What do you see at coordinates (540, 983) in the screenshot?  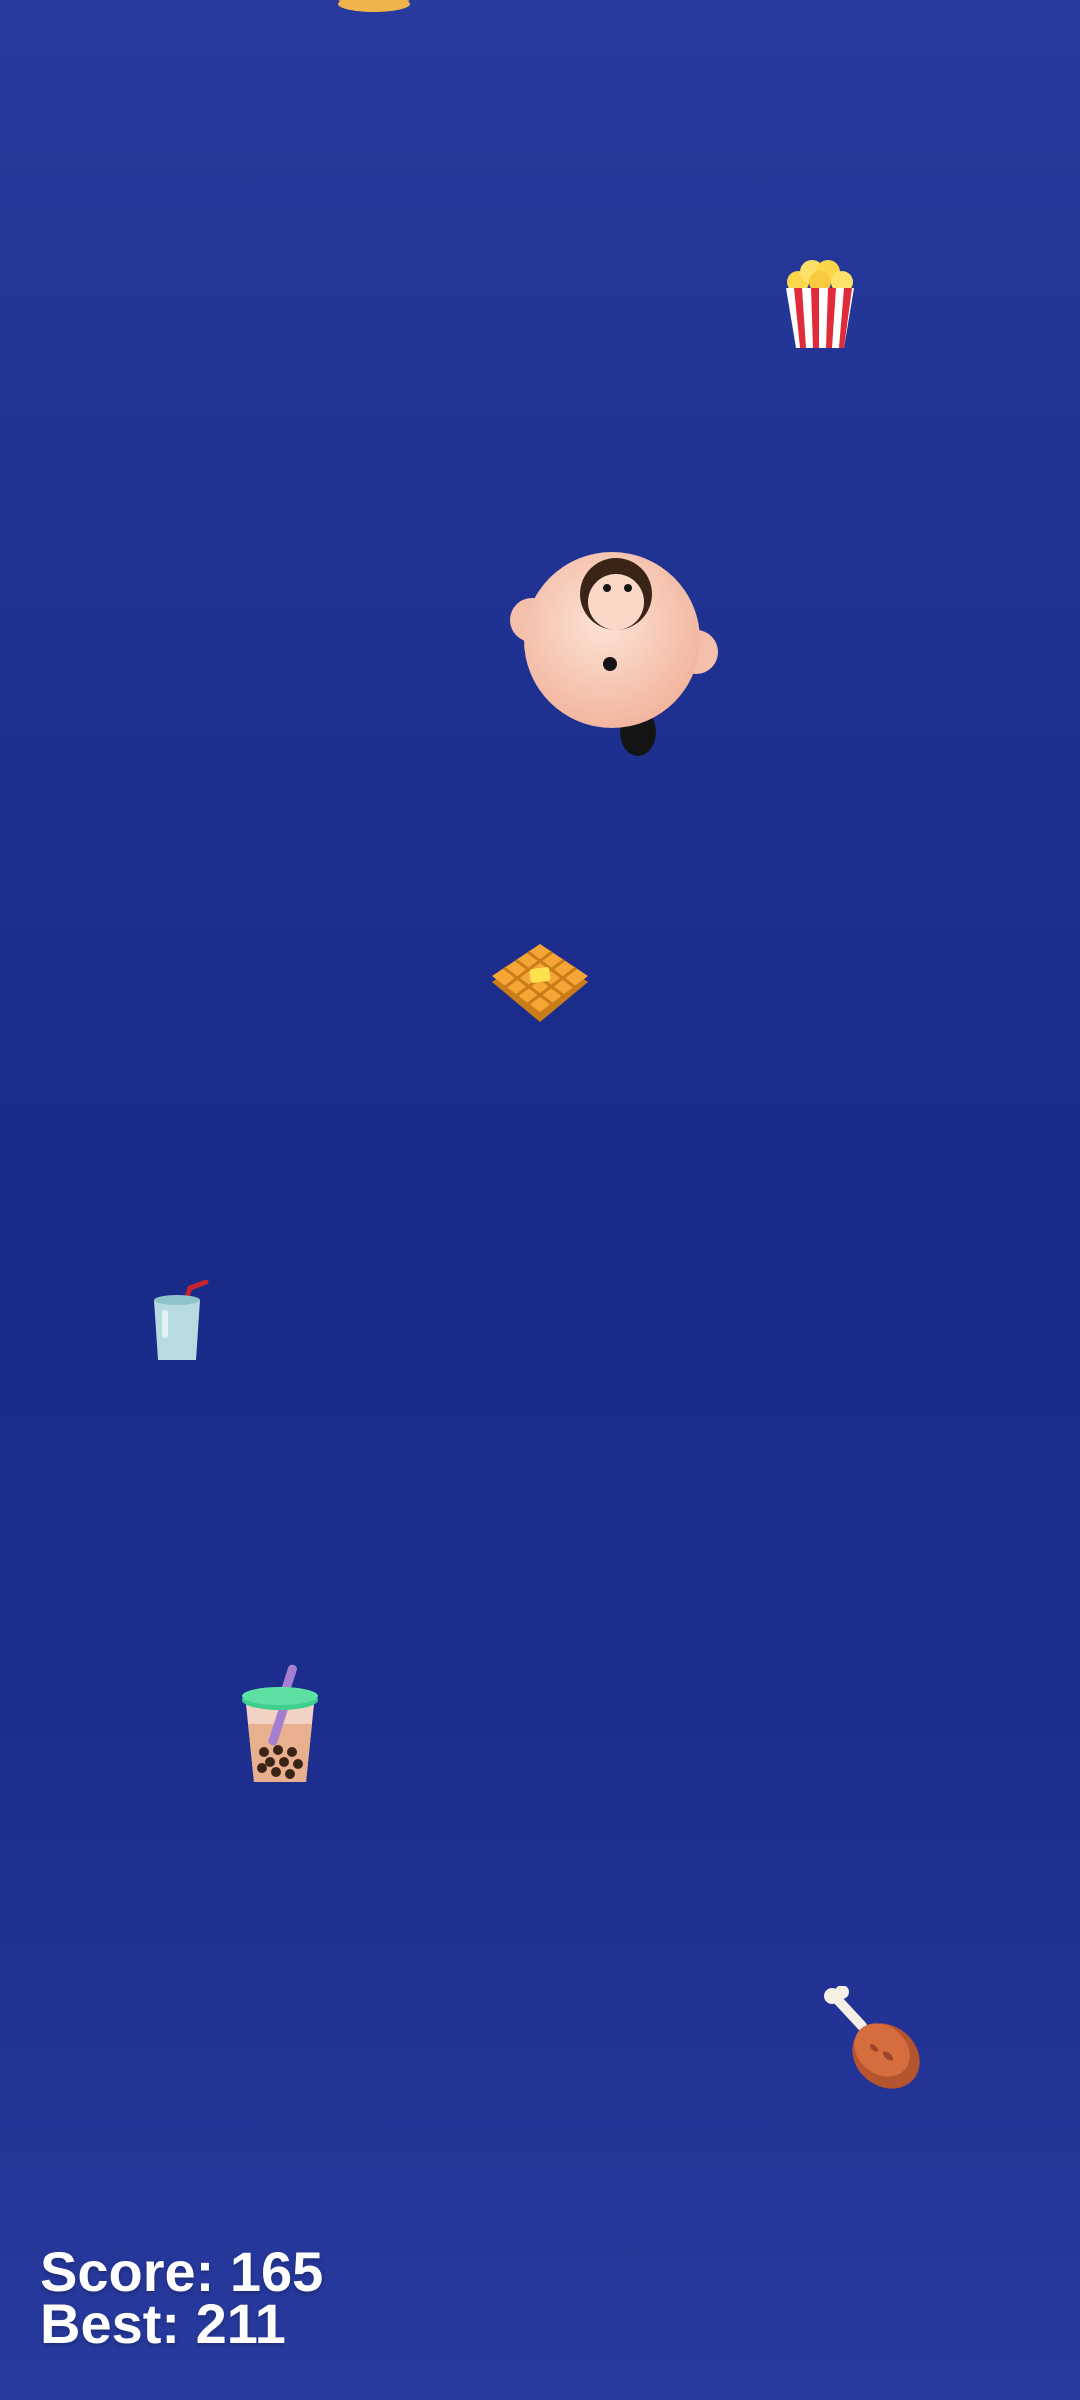 I see `waffle-icon` at bounding box center [540, 983].